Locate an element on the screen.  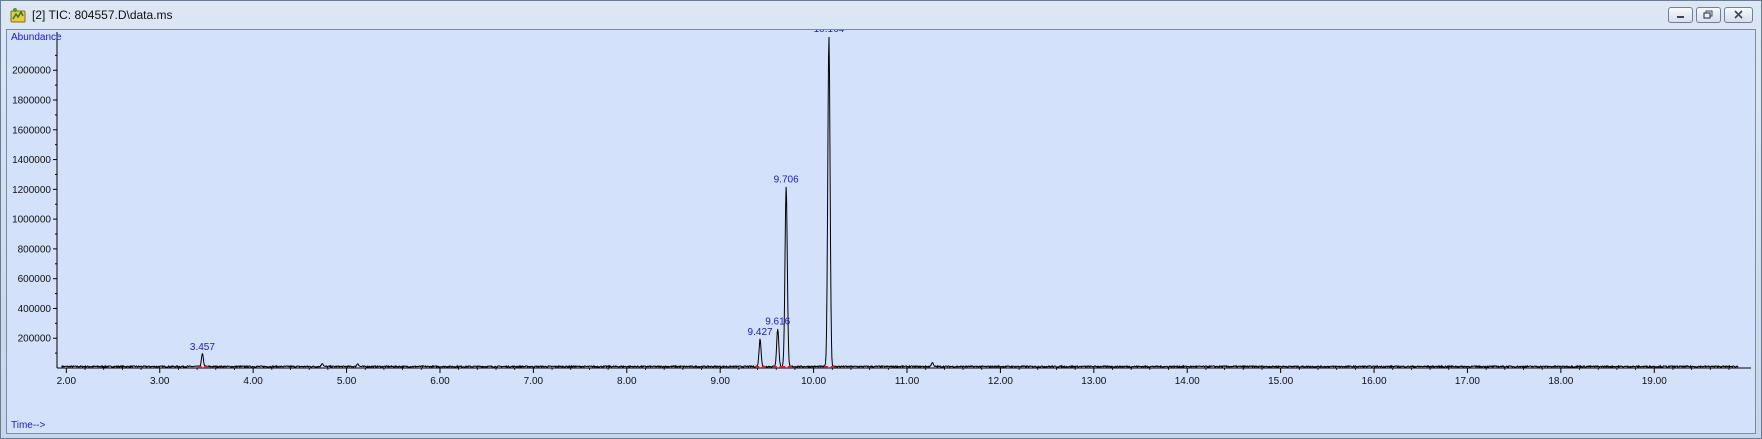
minimize-button is located at coordinates (1680, 15).